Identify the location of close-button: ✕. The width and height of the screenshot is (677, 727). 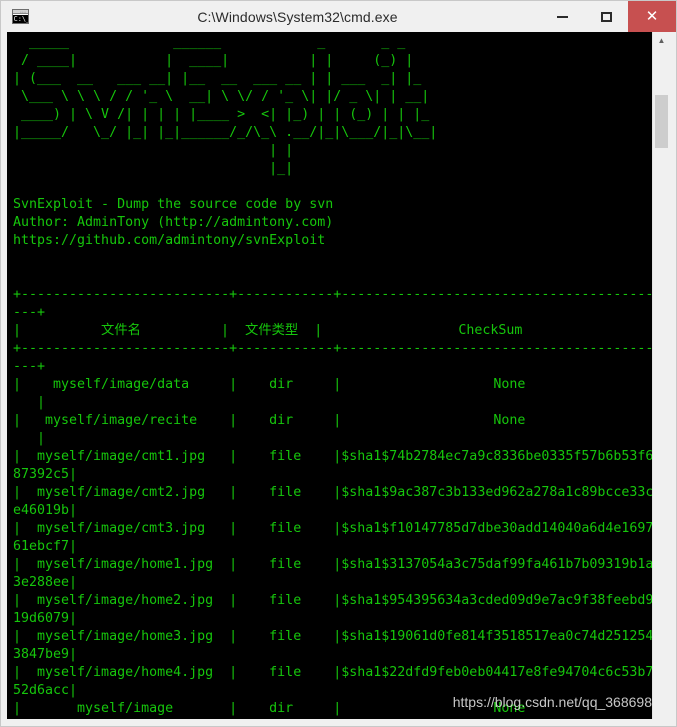
(652, 16).